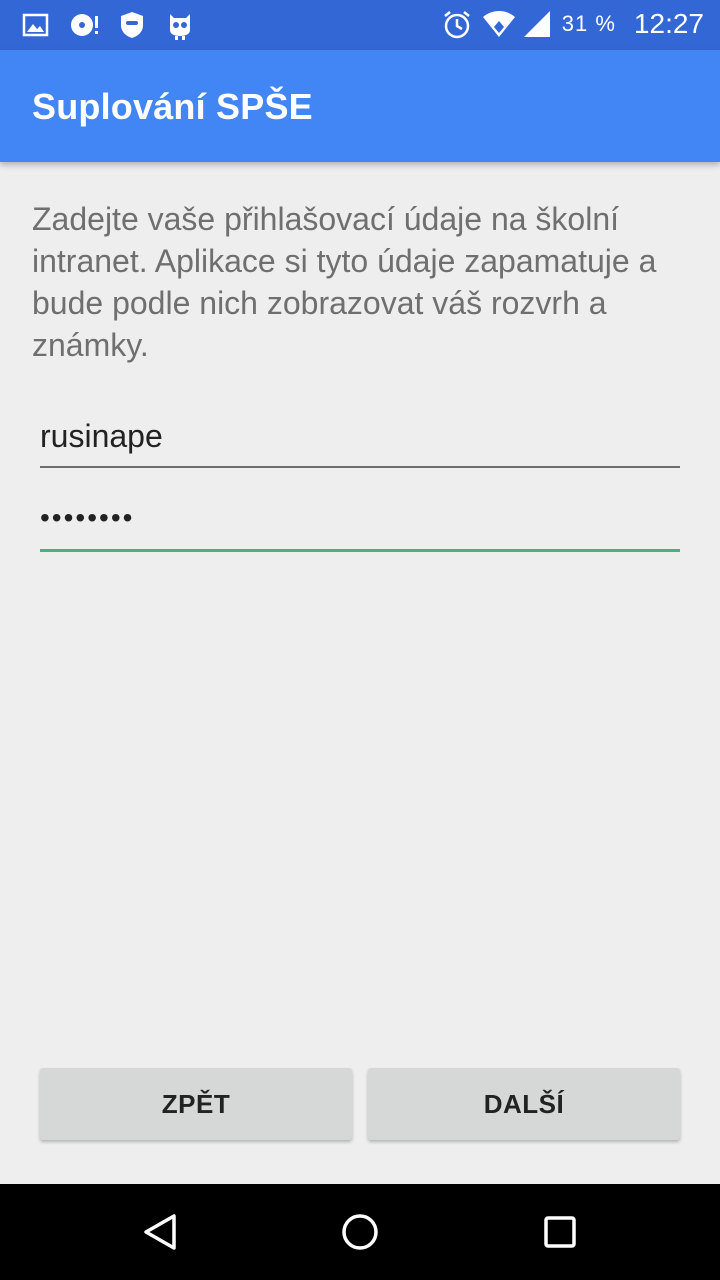 The height and width of the screenshot is (1280, 720). Describe the element at coordinates (360, 550) in the screenshot. I see `password-underline` at that location.